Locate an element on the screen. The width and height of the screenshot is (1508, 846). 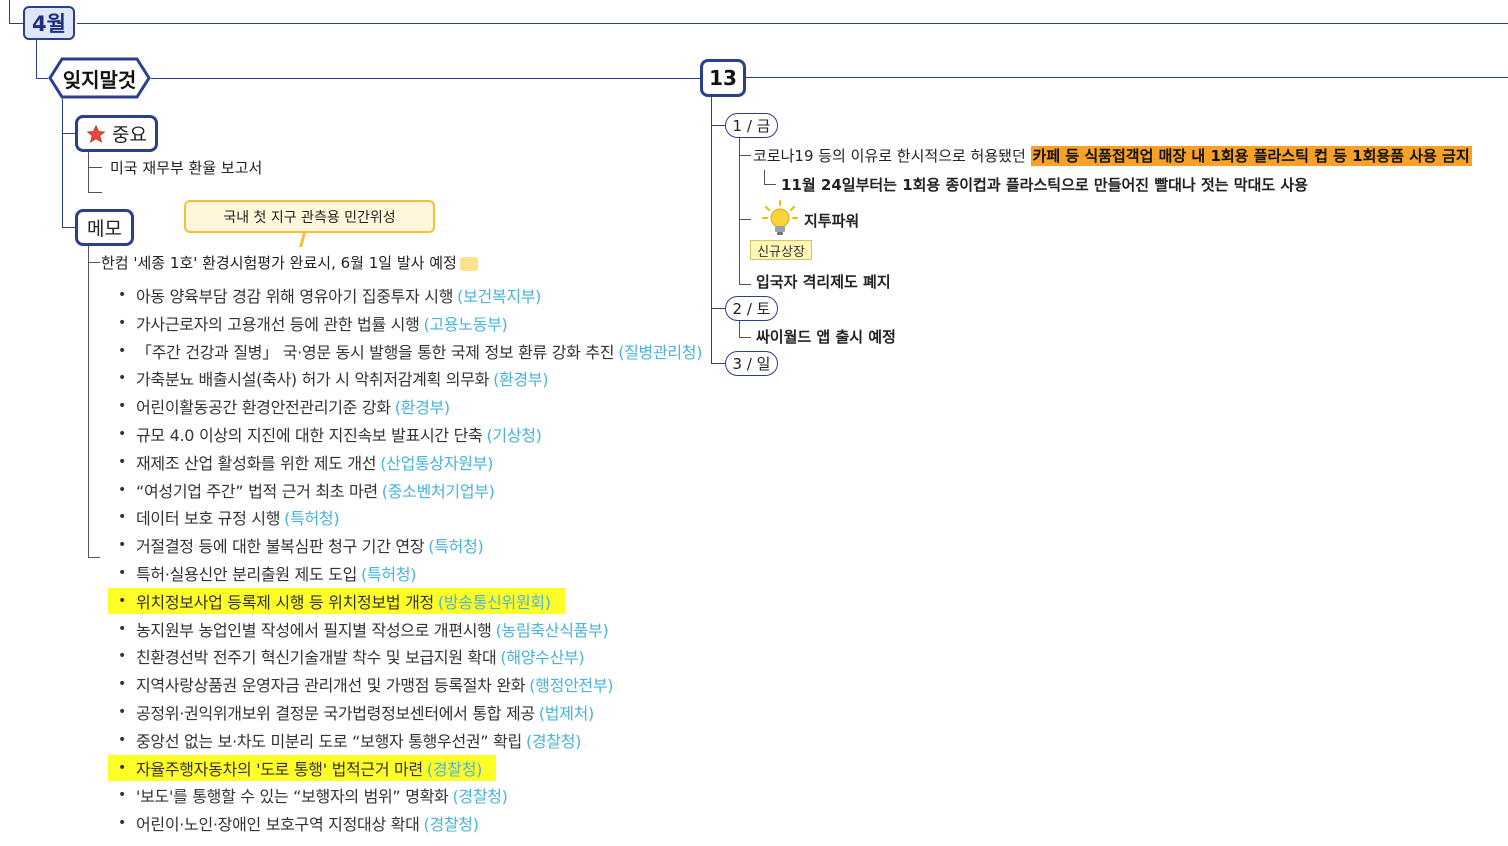
callout-pointer is located at coordinates (302, 240).